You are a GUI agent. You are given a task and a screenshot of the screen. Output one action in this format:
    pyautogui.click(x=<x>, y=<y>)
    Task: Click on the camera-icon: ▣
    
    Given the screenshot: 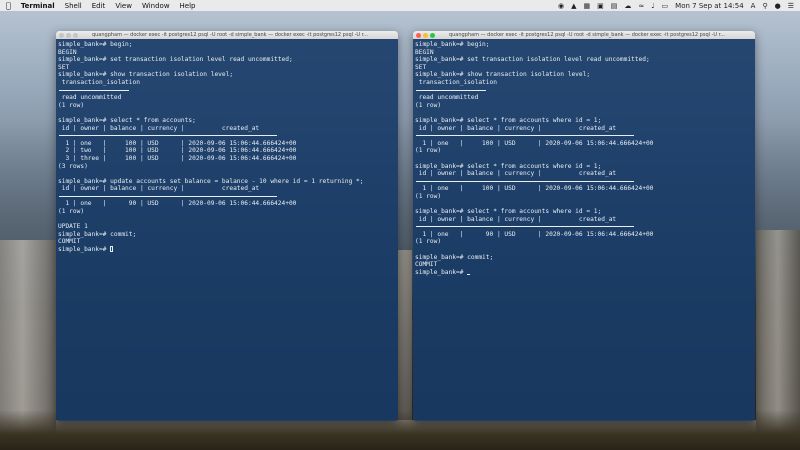 What is the action you would take?
    pyautogui.click(x=600, y=6)
    